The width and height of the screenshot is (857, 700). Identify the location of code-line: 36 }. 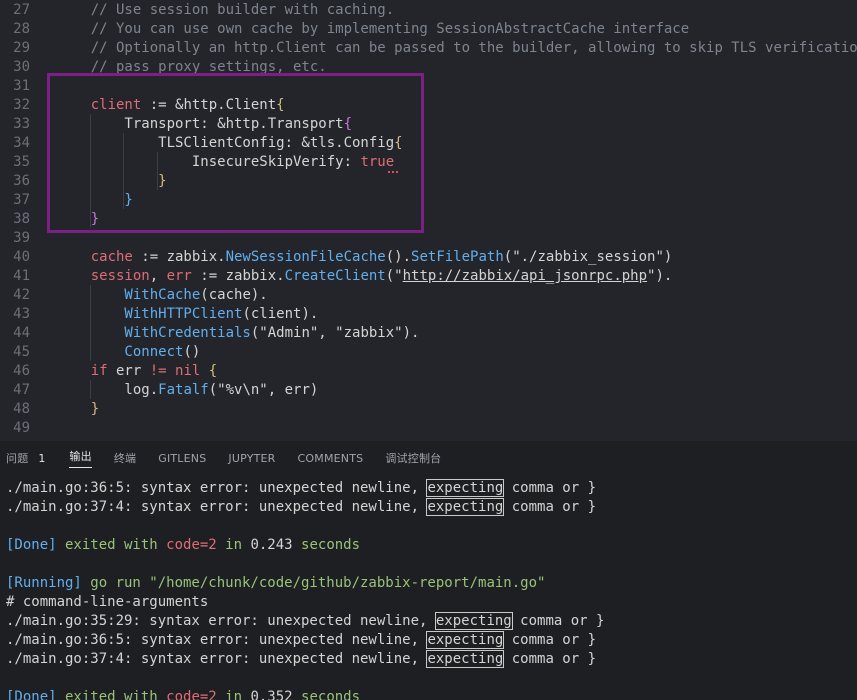
(428, 181).